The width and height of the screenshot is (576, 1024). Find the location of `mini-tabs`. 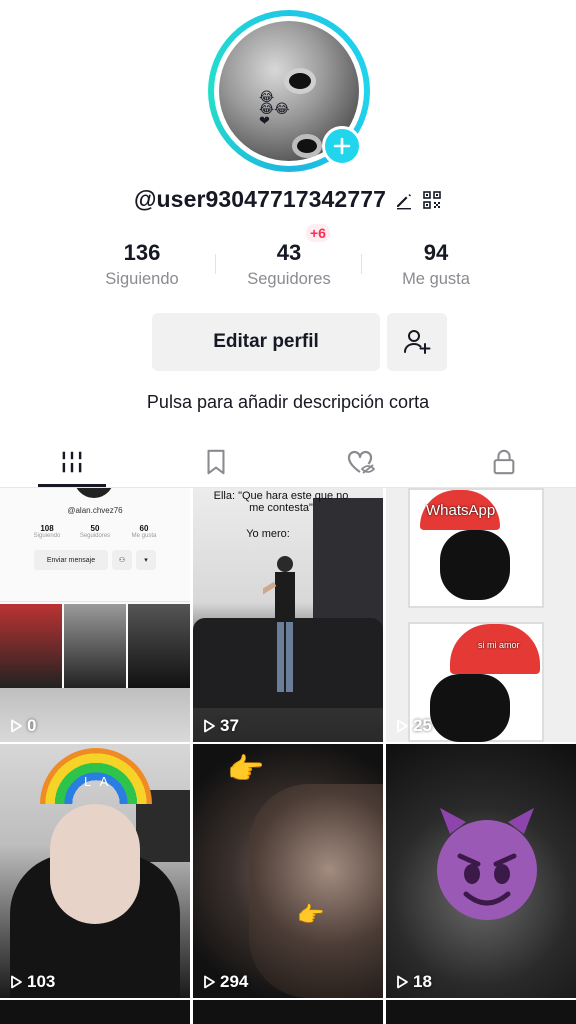

mini-tabs is located at coordinates (95, 595).